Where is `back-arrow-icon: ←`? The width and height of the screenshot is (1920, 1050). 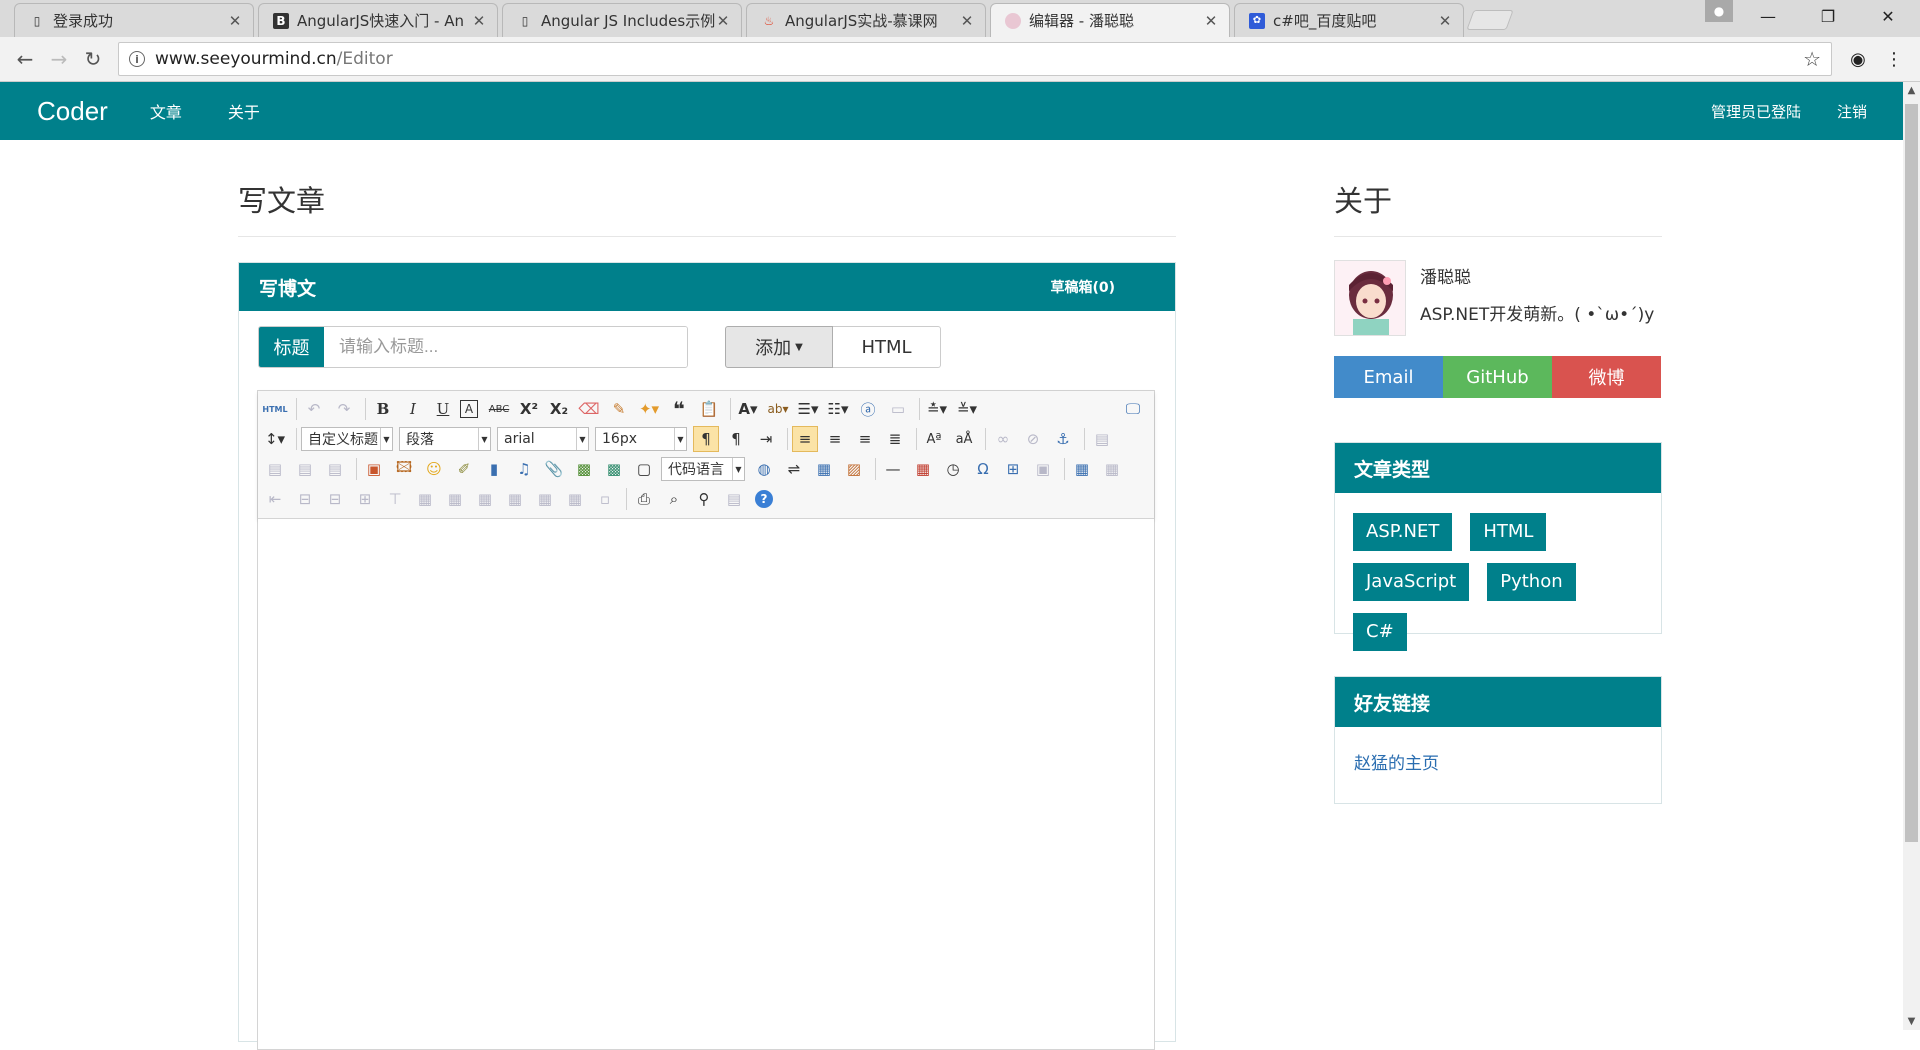 back-arrow-icon: ← is located at coordinates (25, 59).